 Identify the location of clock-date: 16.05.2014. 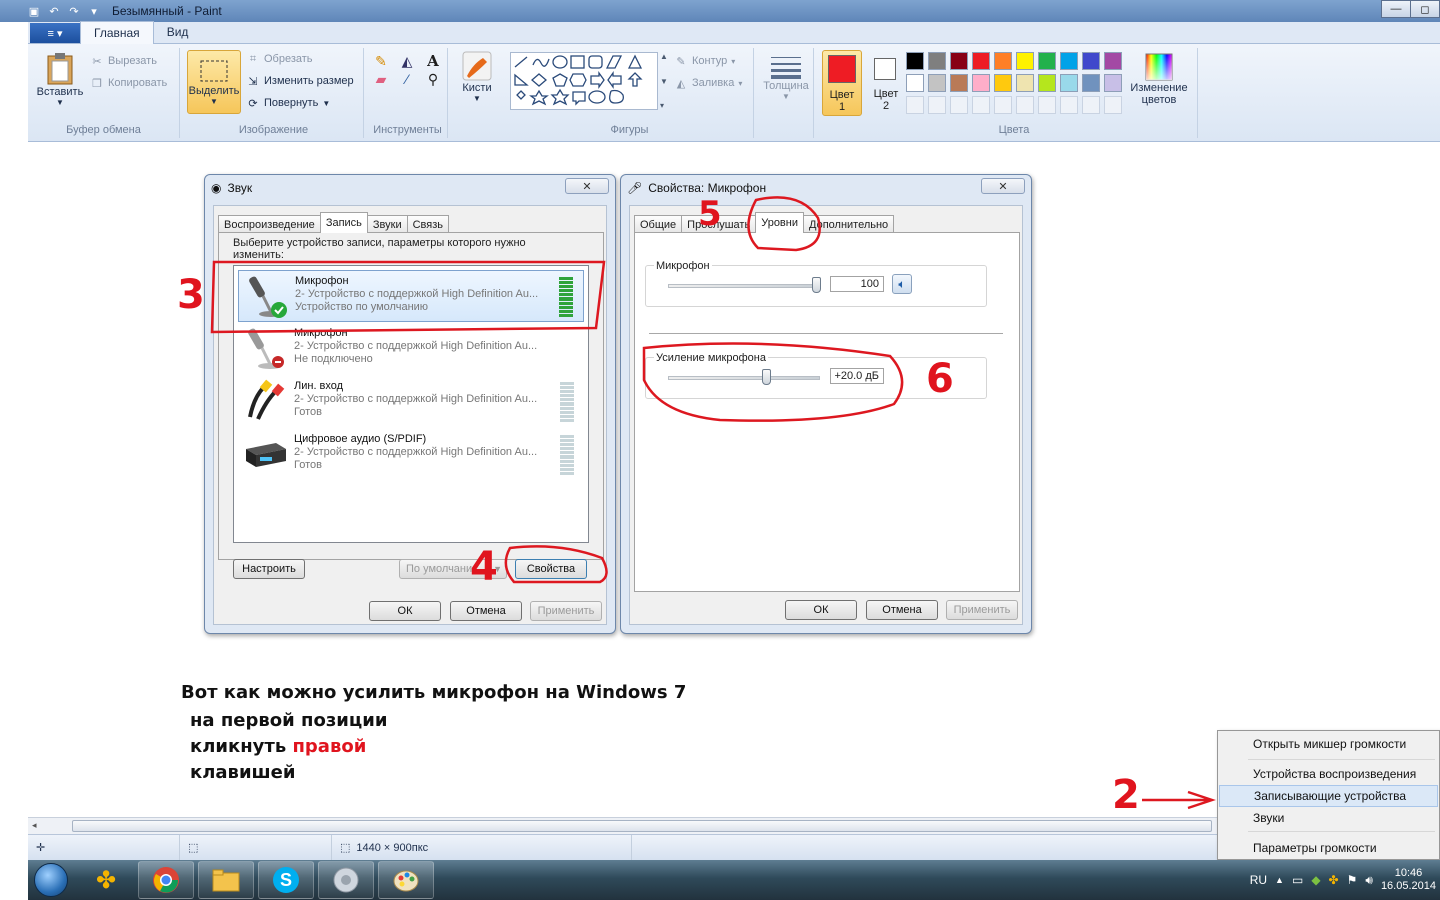
(1408, 886).